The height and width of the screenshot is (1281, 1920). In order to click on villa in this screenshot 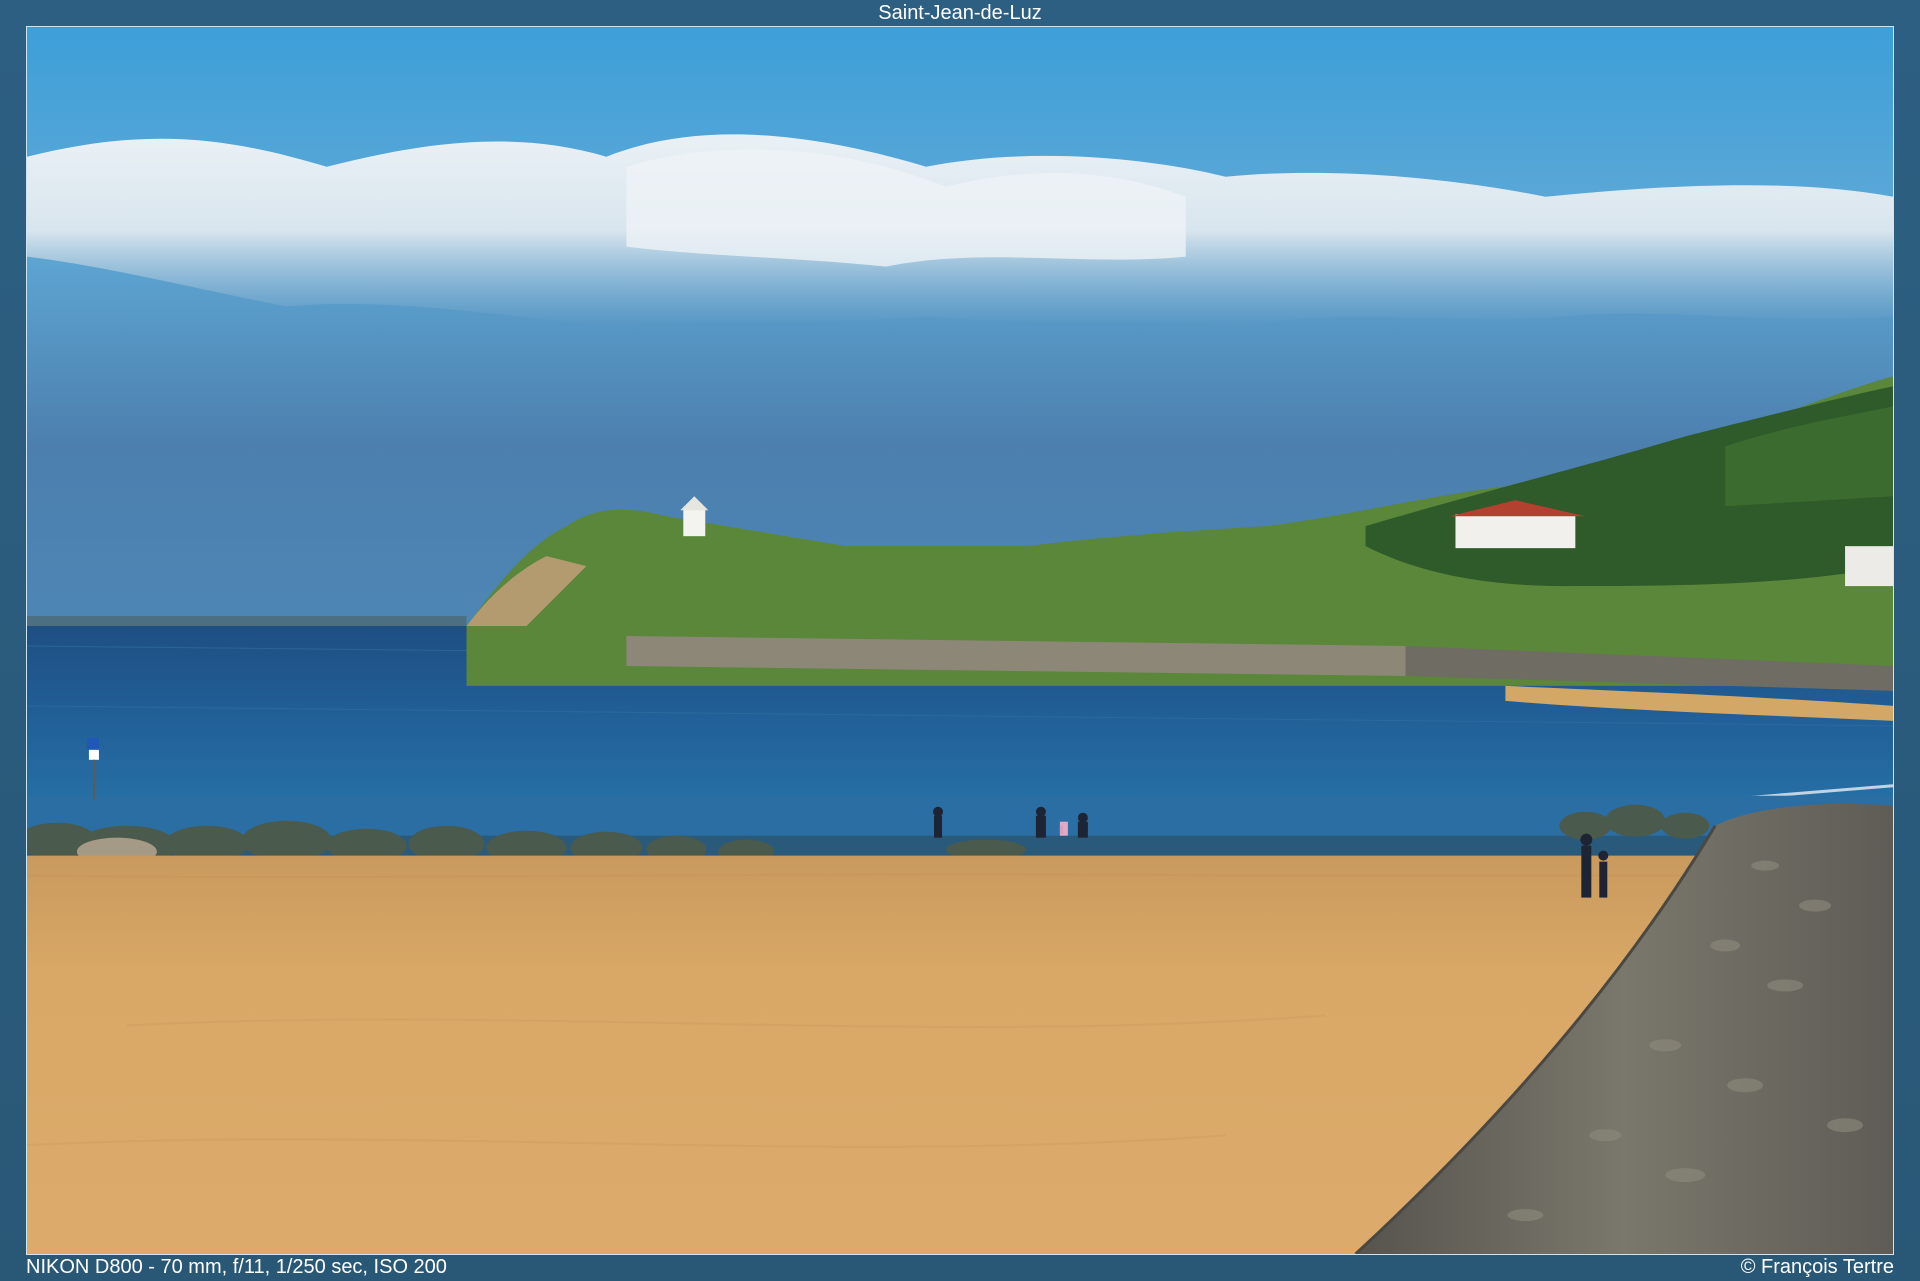, I will do `click(1515, 531)`.